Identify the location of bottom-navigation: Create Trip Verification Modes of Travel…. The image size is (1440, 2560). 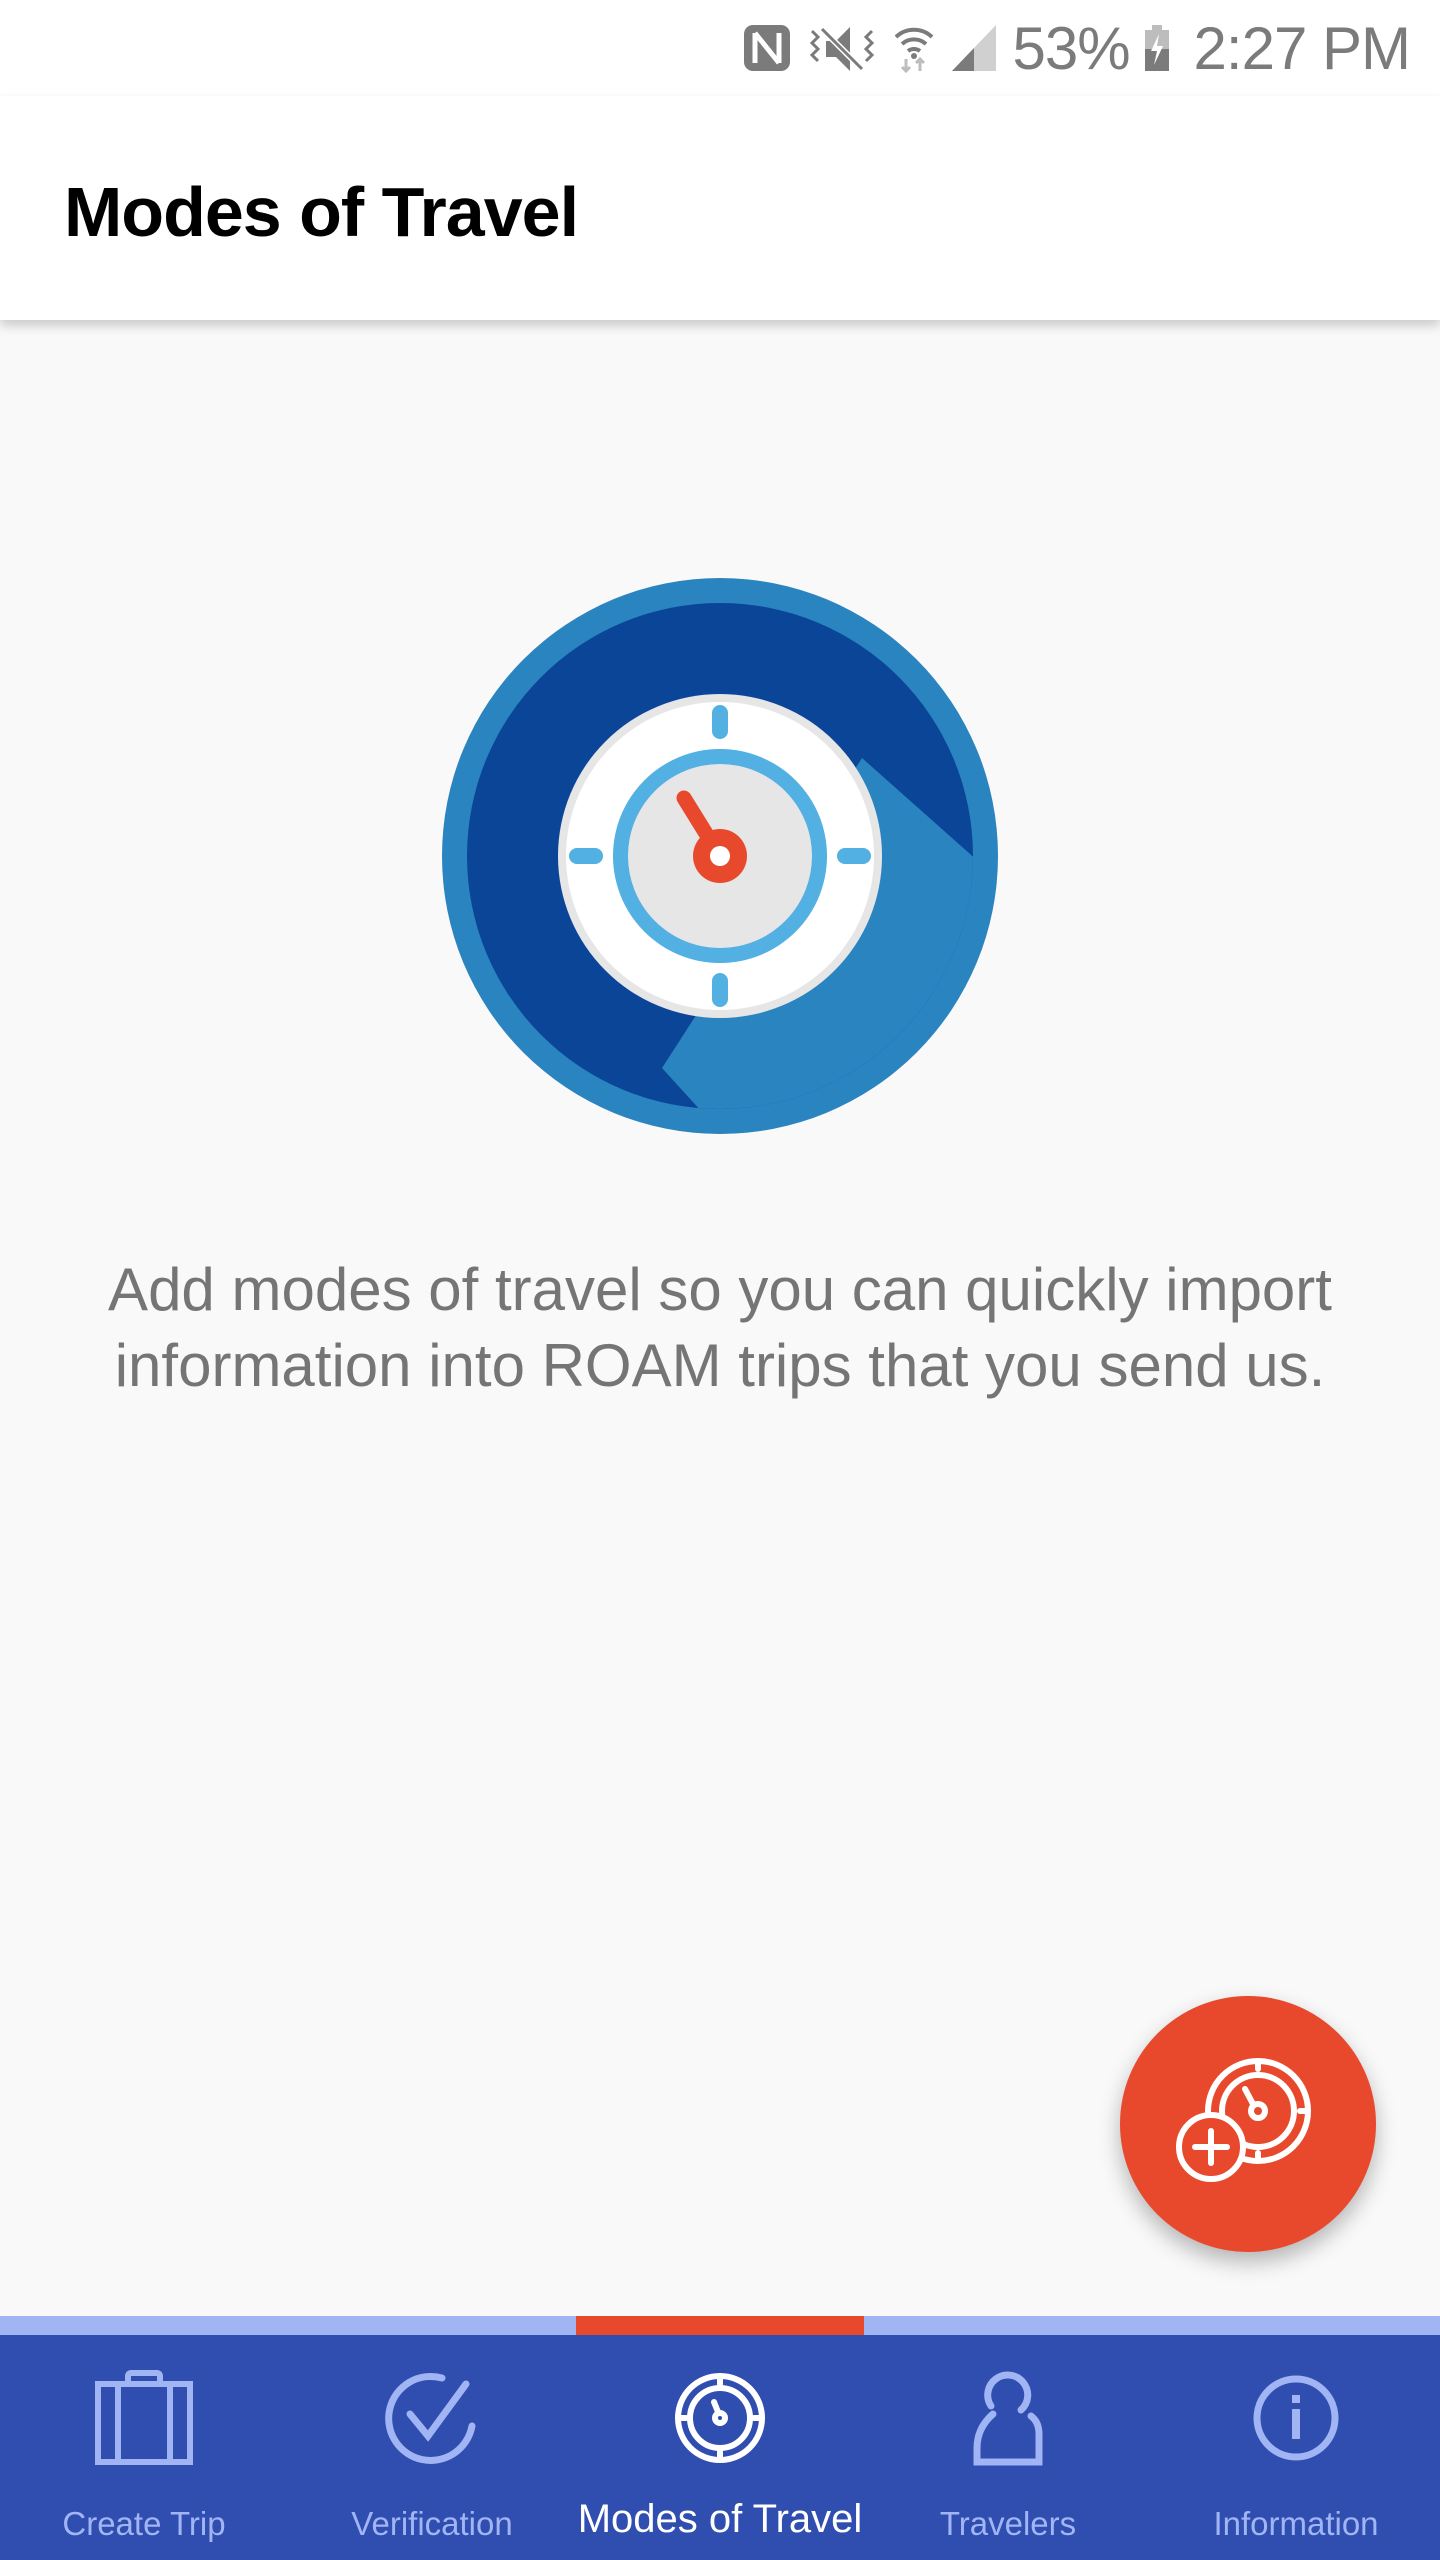
(720, 2447).